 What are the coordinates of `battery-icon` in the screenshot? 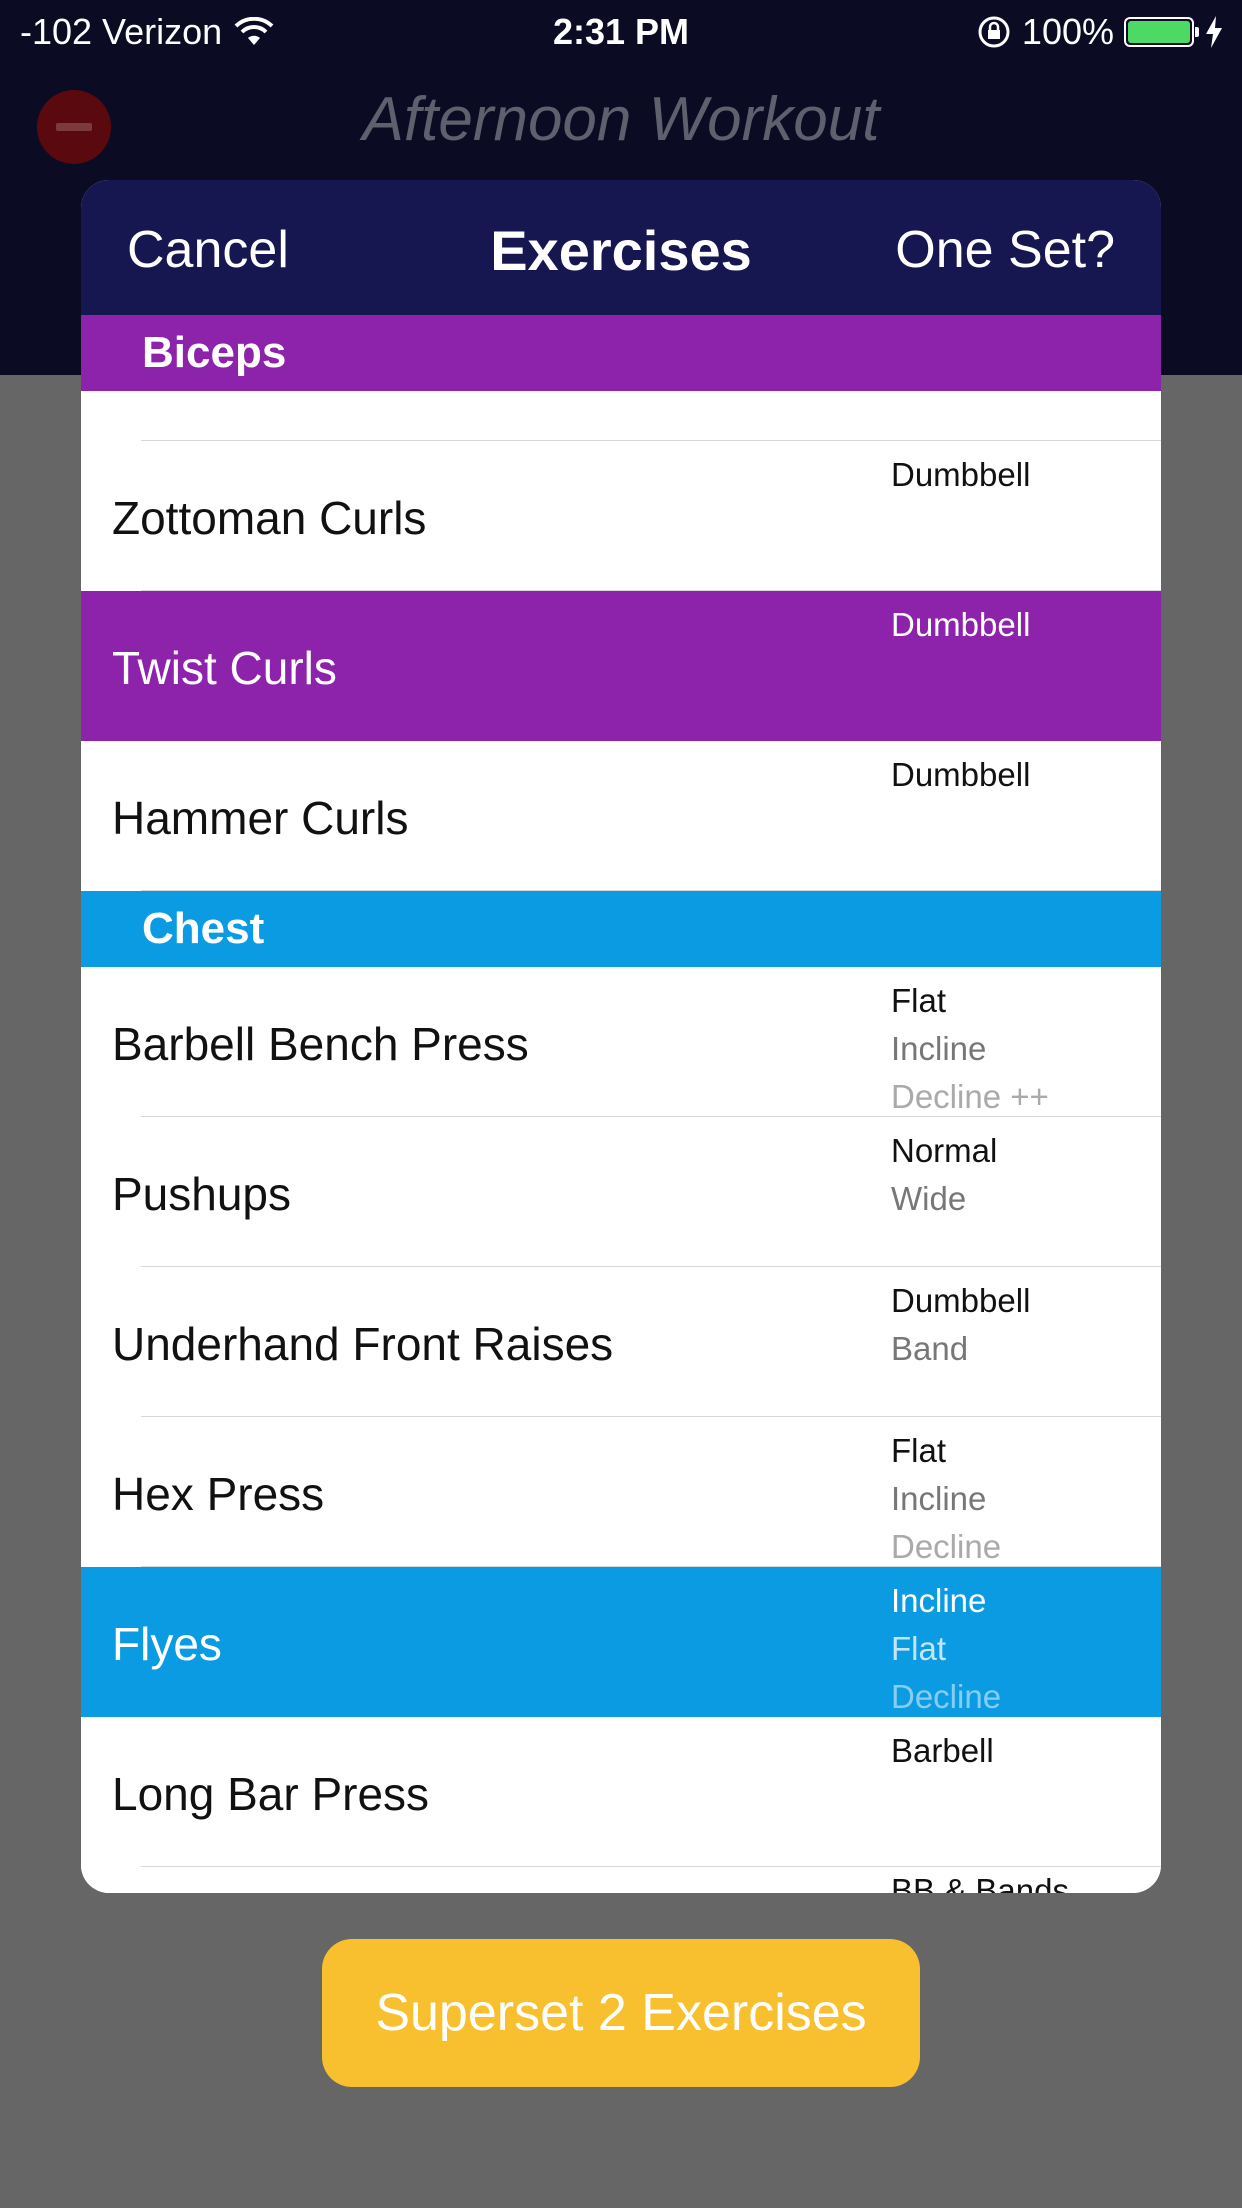 It's located at (1161, 32).